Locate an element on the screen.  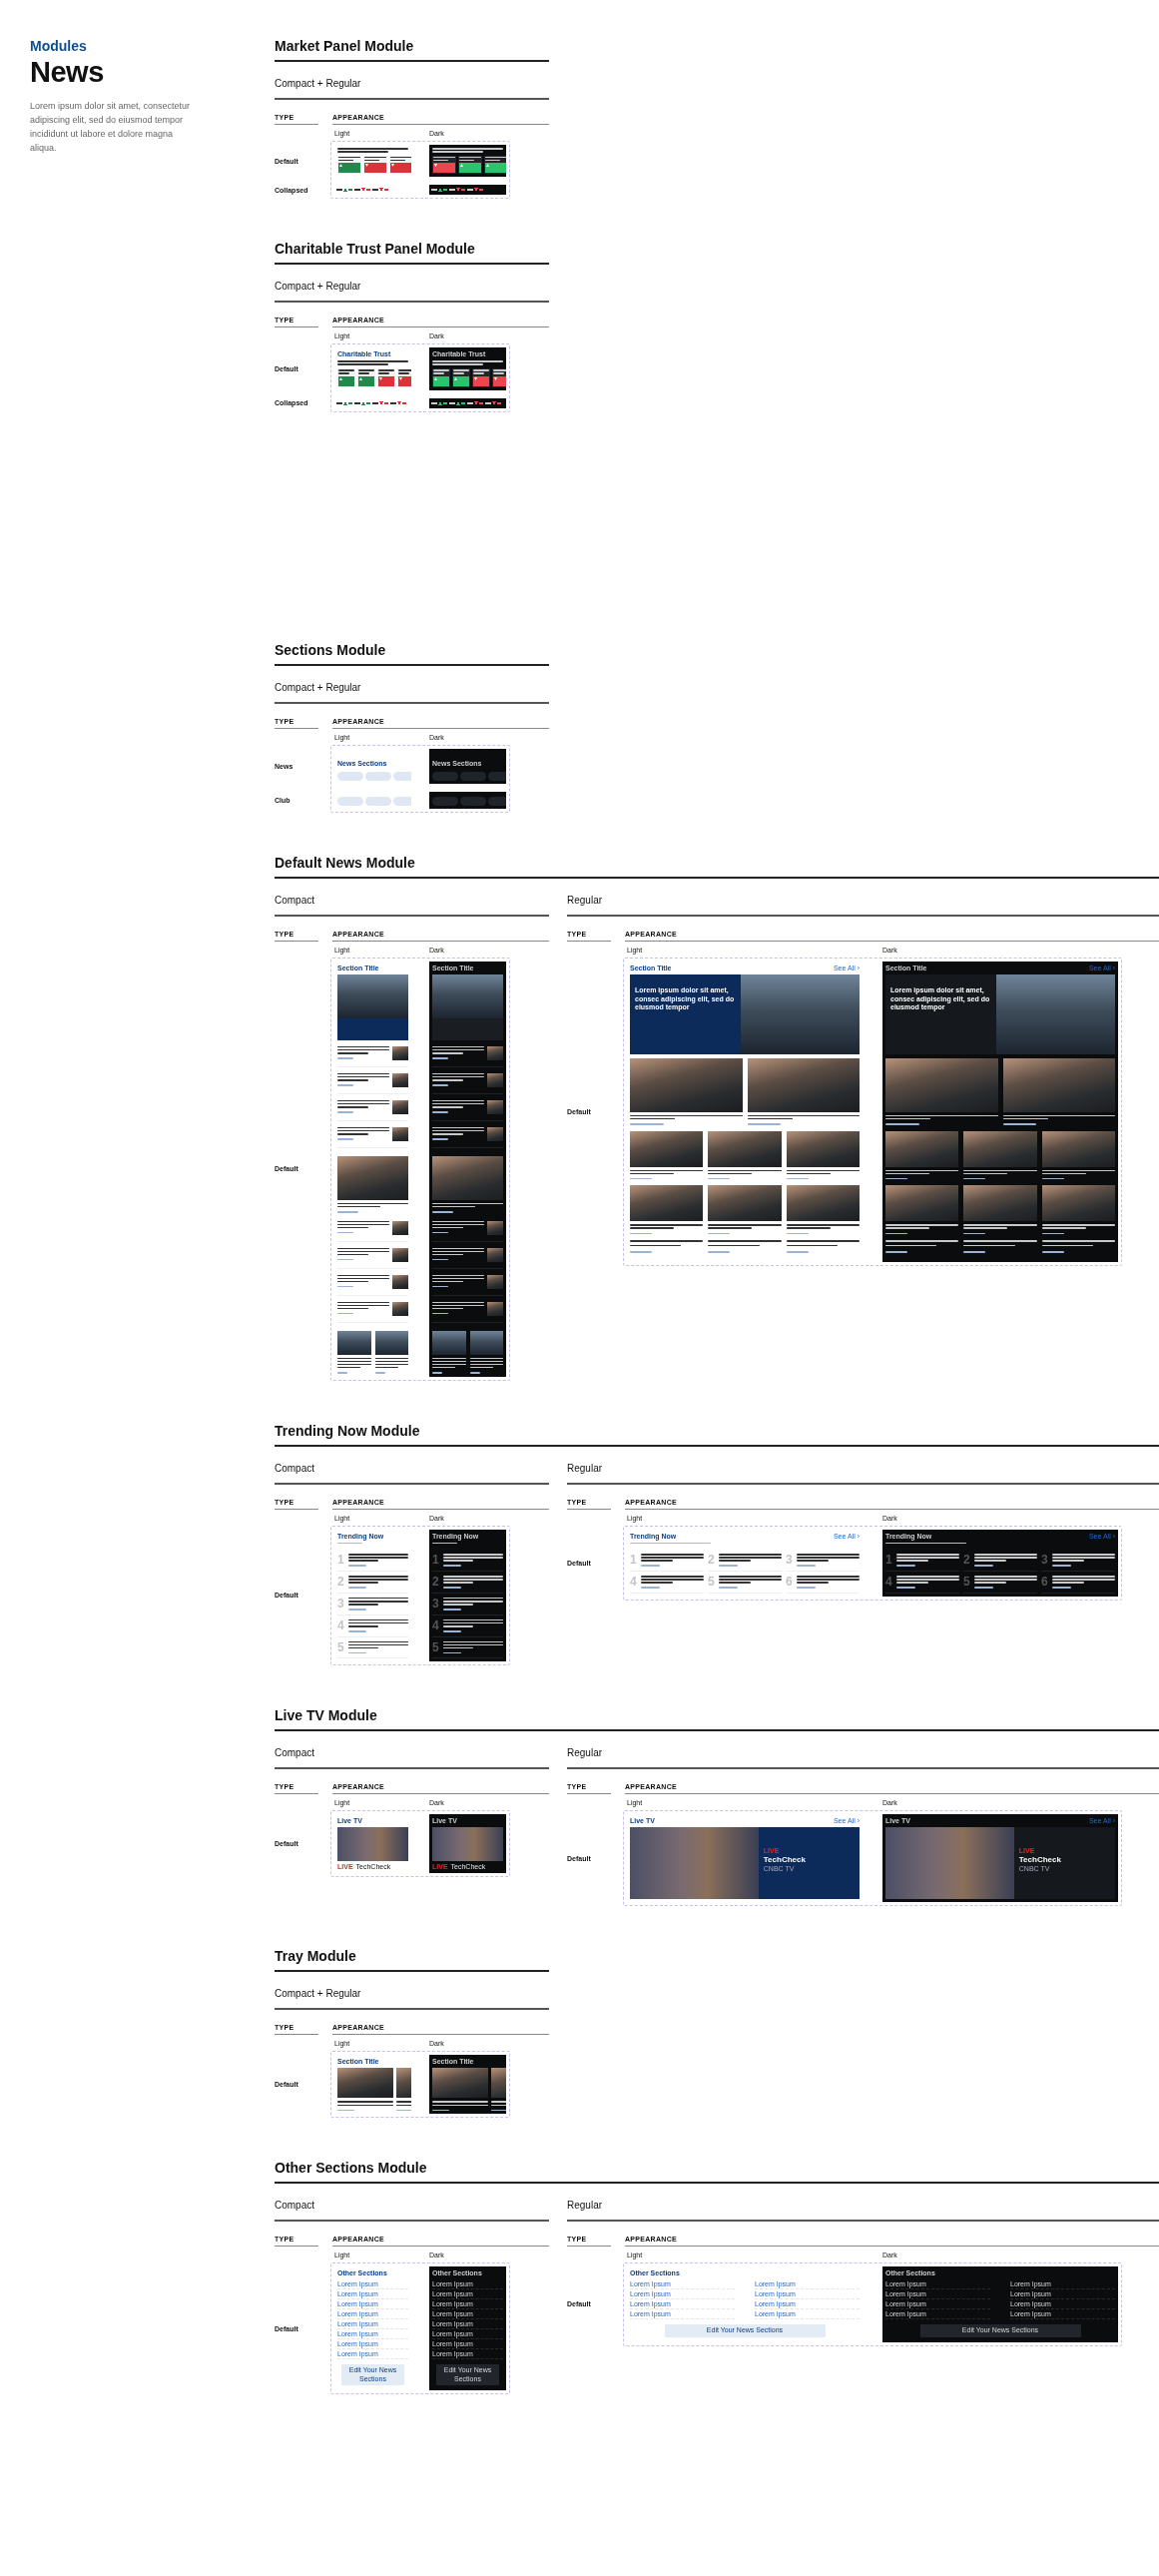
show-title: TechCheck is located at coordinates (1039, 1860).